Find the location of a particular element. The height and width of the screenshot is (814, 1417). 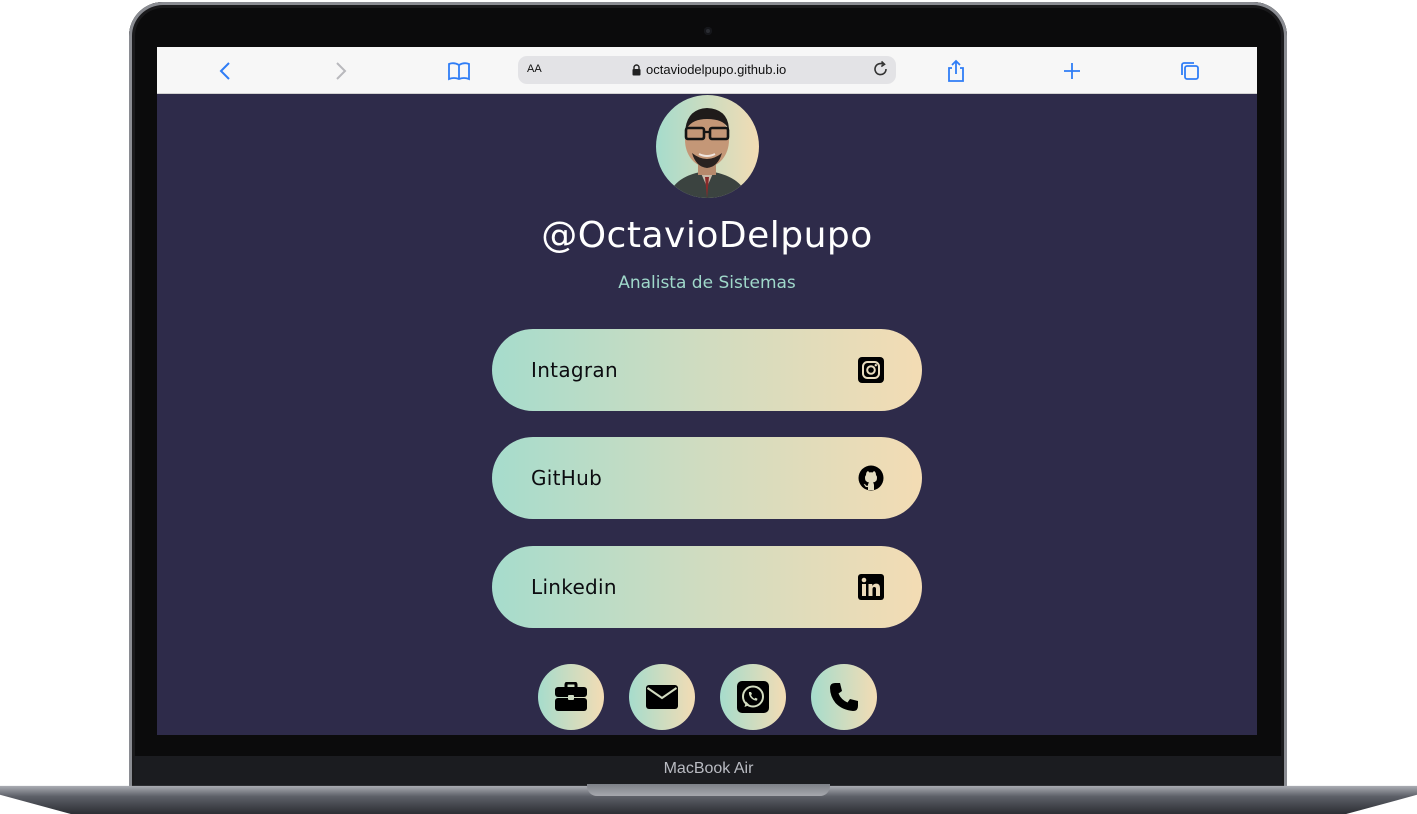

bookmarks-button is located at coordinates (459, 71).